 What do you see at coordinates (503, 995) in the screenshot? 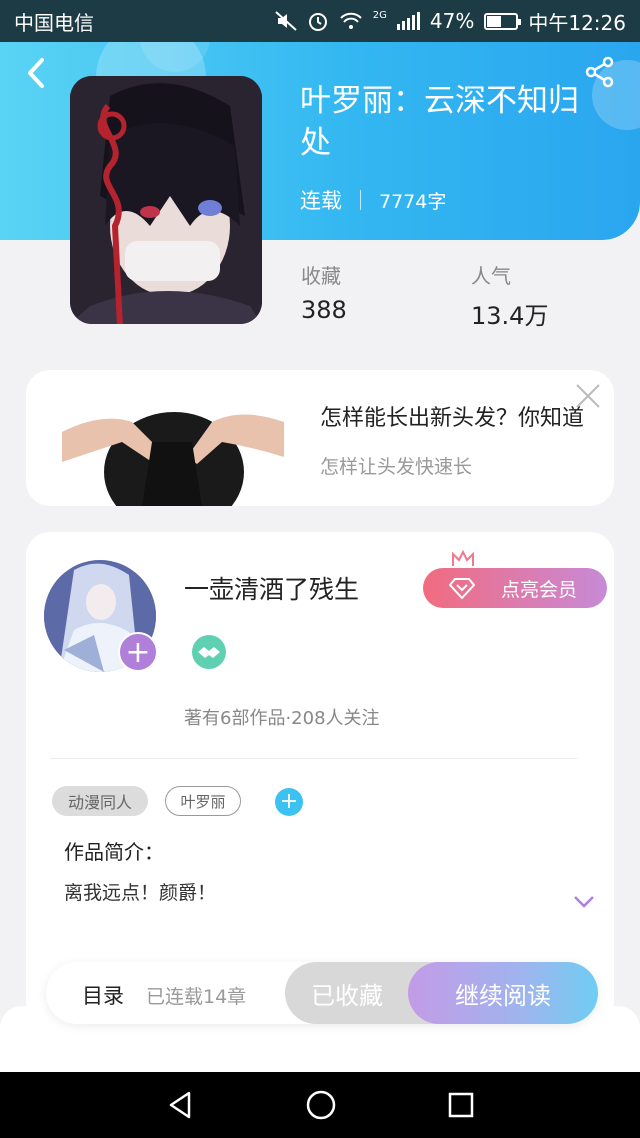
I see `continue-reading-label: 继续阅读` at bounding box center [503, 995].